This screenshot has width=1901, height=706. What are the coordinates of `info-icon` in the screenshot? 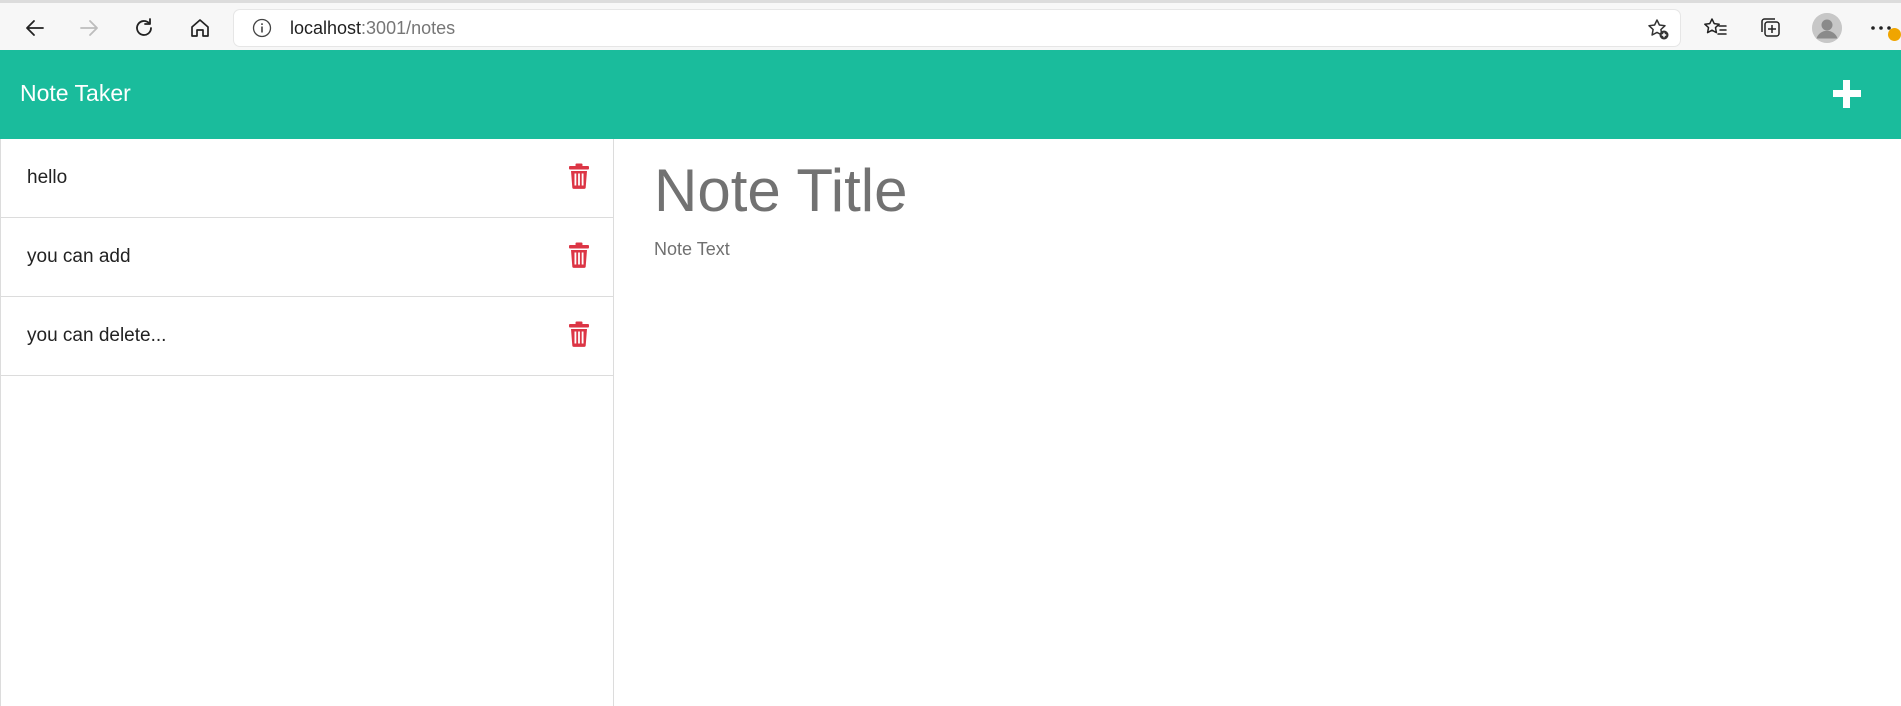 It's located at (262, 28).